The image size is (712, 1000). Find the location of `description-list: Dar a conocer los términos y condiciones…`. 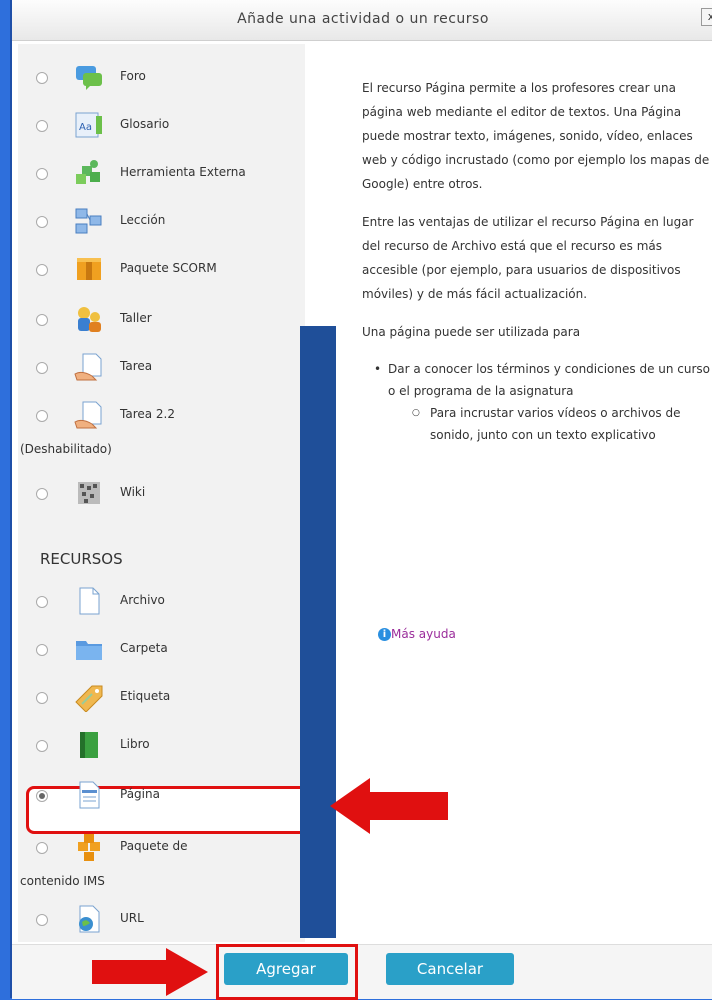

description-list: Dar a conocer los términos y condiciones… is located at coordinates (537, 402).